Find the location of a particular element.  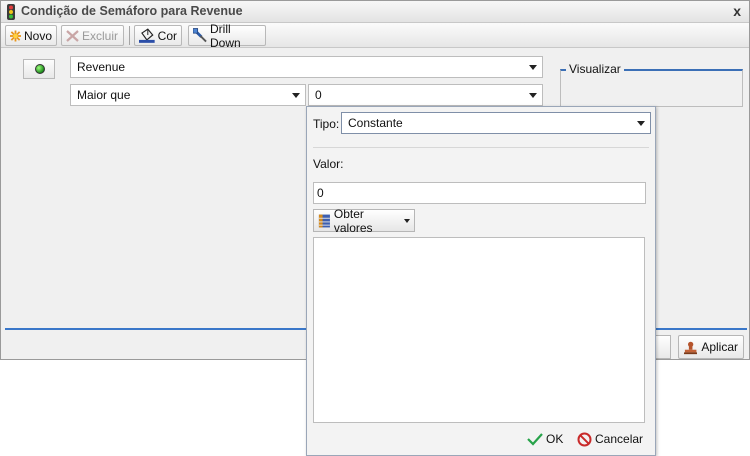

stamp-icon is located at coordinates (691, 347).